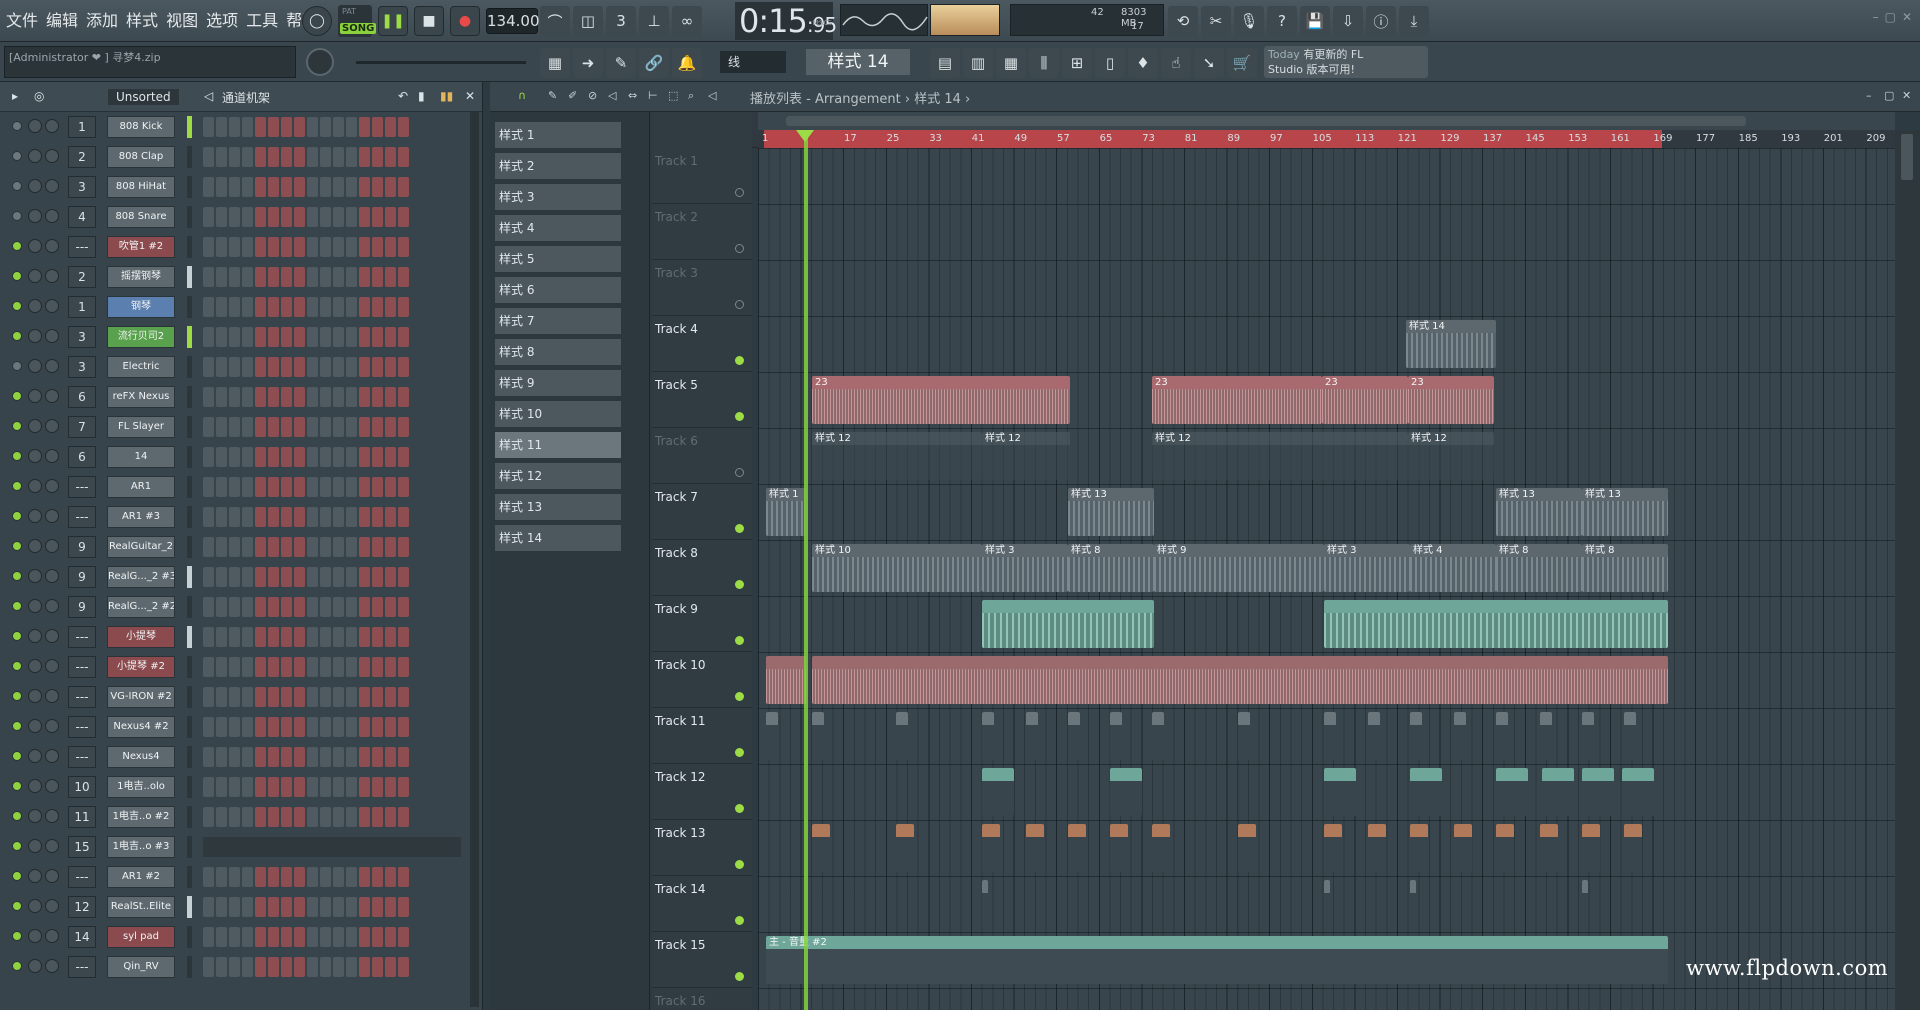 The width and height of the screenshot is (1920, 1010). I want to click on menu-edit: 编辑, so click(62, 21).